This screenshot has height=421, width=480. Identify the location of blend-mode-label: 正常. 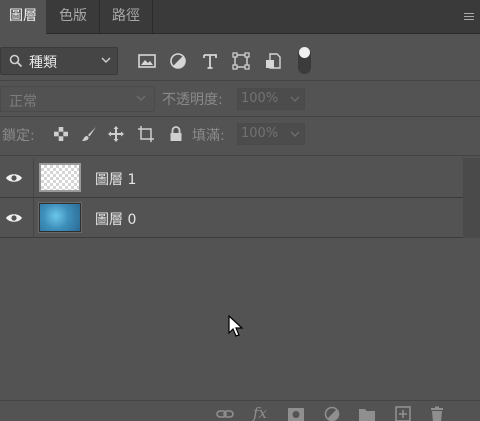
(23, 102).